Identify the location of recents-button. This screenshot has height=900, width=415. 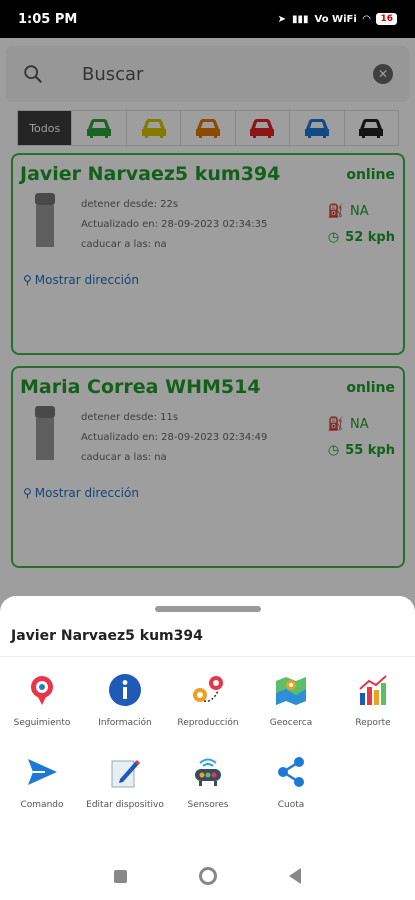
(120, 876).